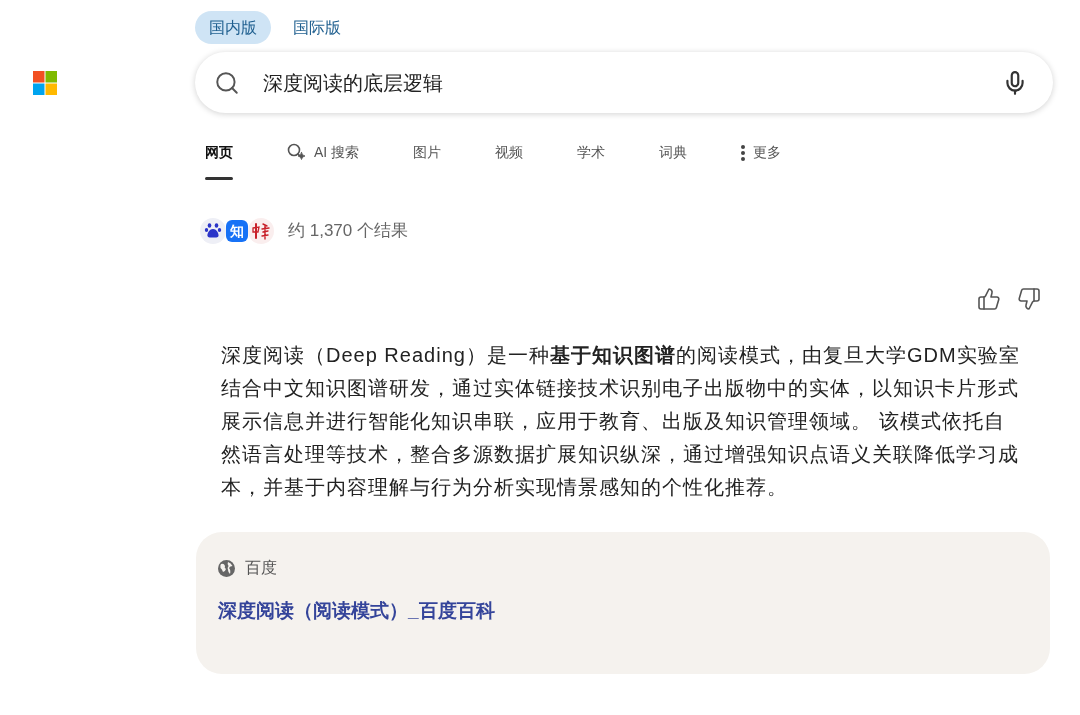 The width and height of the screenshot is (1080, 715). Describe the element at coordinates (237, 231) in the screenshot. I see `letter-logo-icon: 知` at that location.